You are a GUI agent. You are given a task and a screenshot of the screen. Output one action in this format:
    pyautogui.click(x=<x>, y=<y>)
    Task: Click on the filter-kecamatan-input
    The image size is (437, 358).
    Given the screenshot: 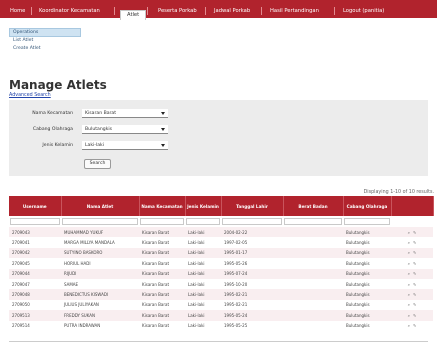 What is the action you would take?
    pyautogui.click(x=162, y=221)
    